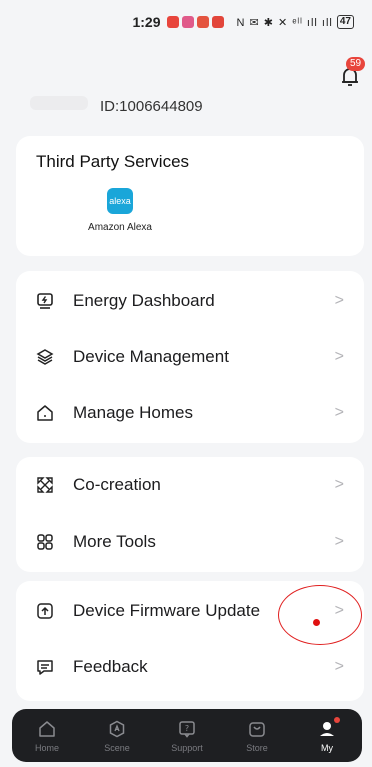 The width and height of the screenshot is (372, 767). I want to click on menu-item-label: Co-creation, so click(117, 484).